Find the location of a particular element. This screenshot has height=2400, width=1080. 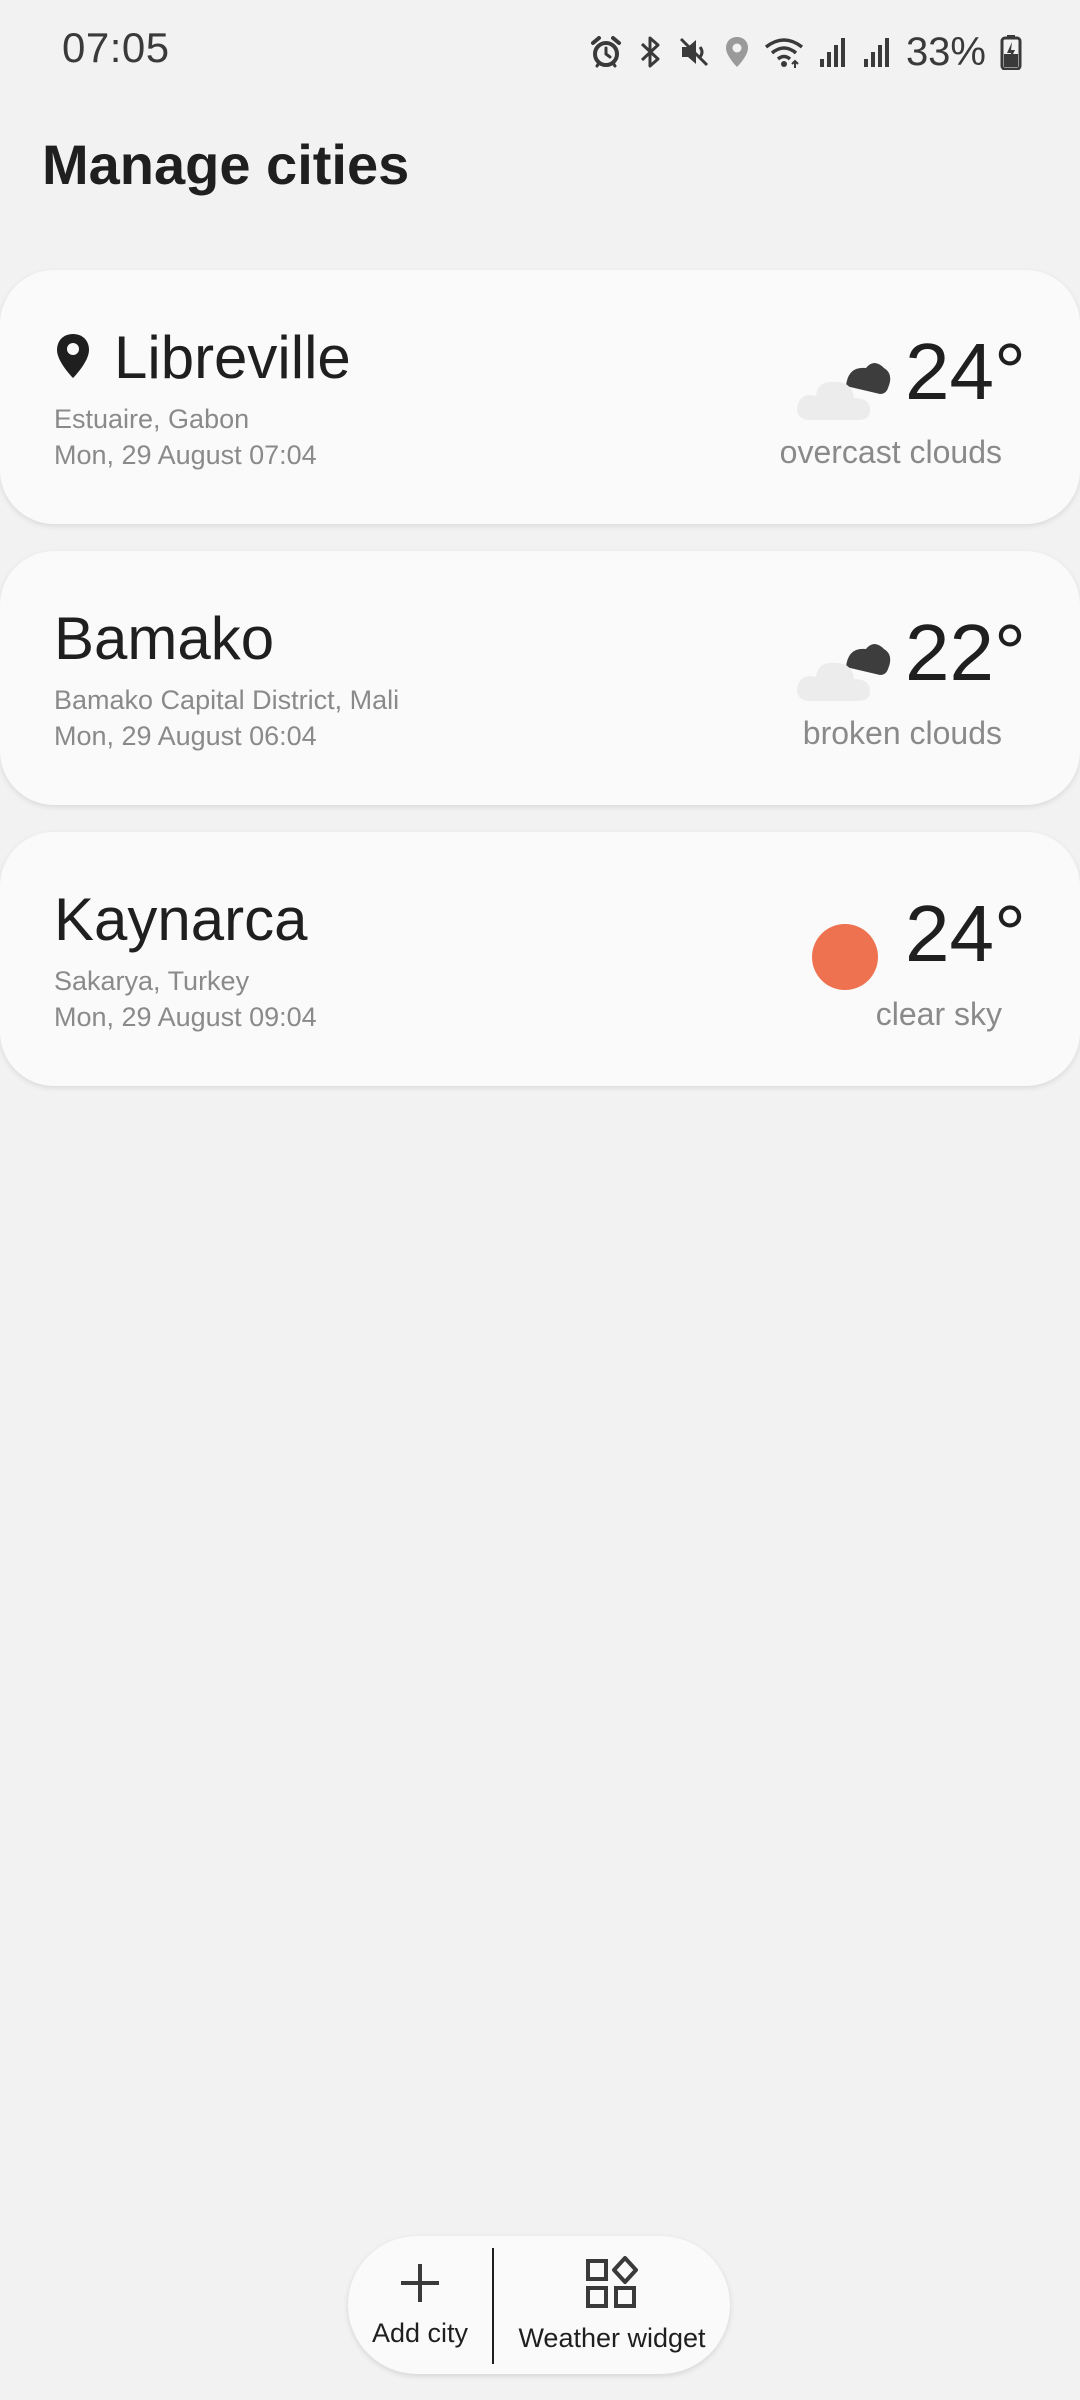

city-name-row: Bamako is located at coordinates (164, 639).